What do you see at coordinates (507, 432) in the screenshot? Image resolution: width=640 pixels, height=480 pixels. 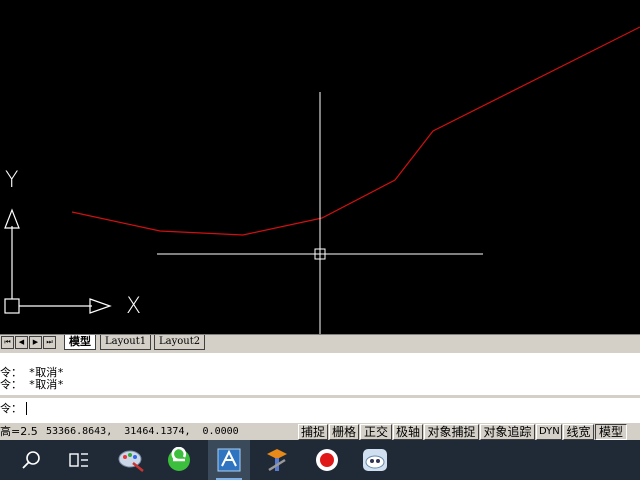 I see `otrack-toggle: 对象追踪` at bounding box center [507, 432].